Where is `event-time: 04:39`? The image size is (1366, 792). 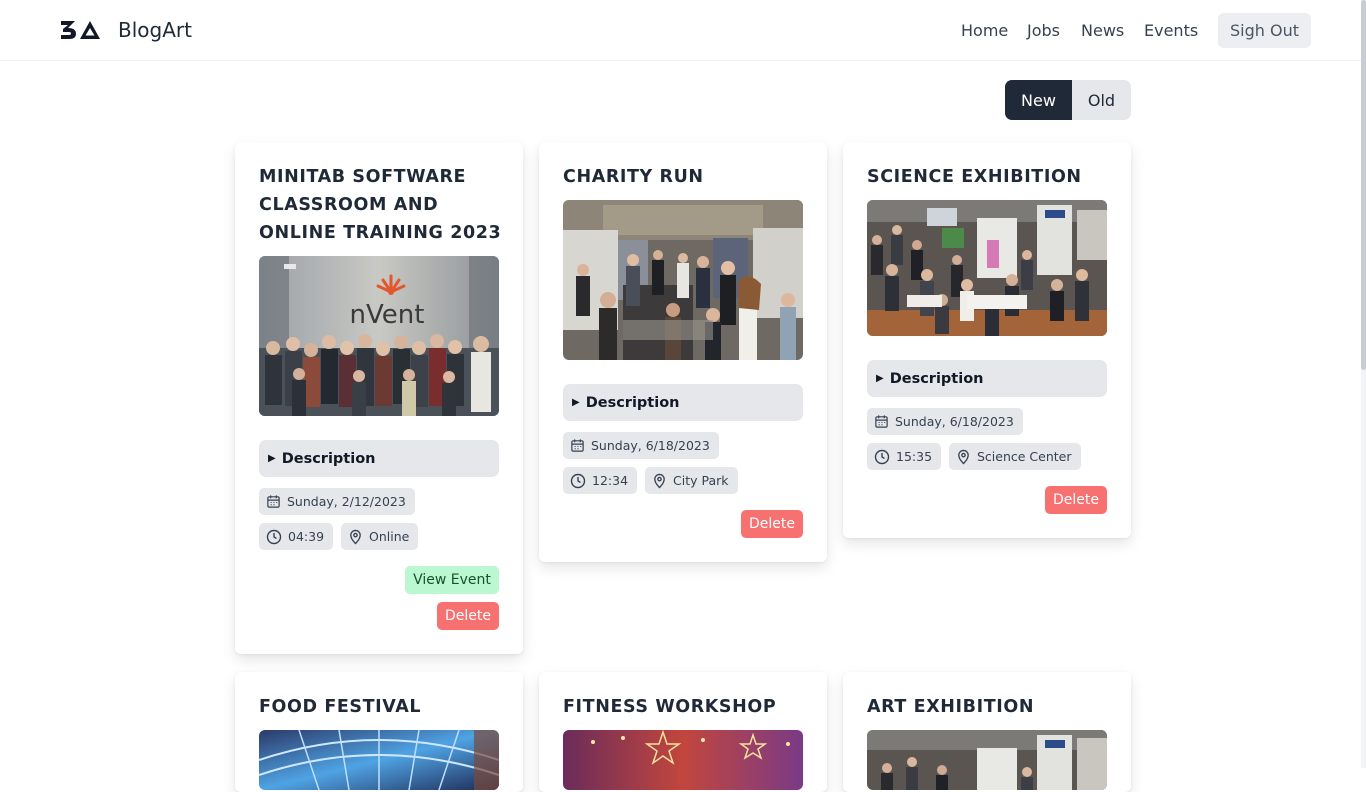 event-time: 04:39 is located at coordinates (306, 536).